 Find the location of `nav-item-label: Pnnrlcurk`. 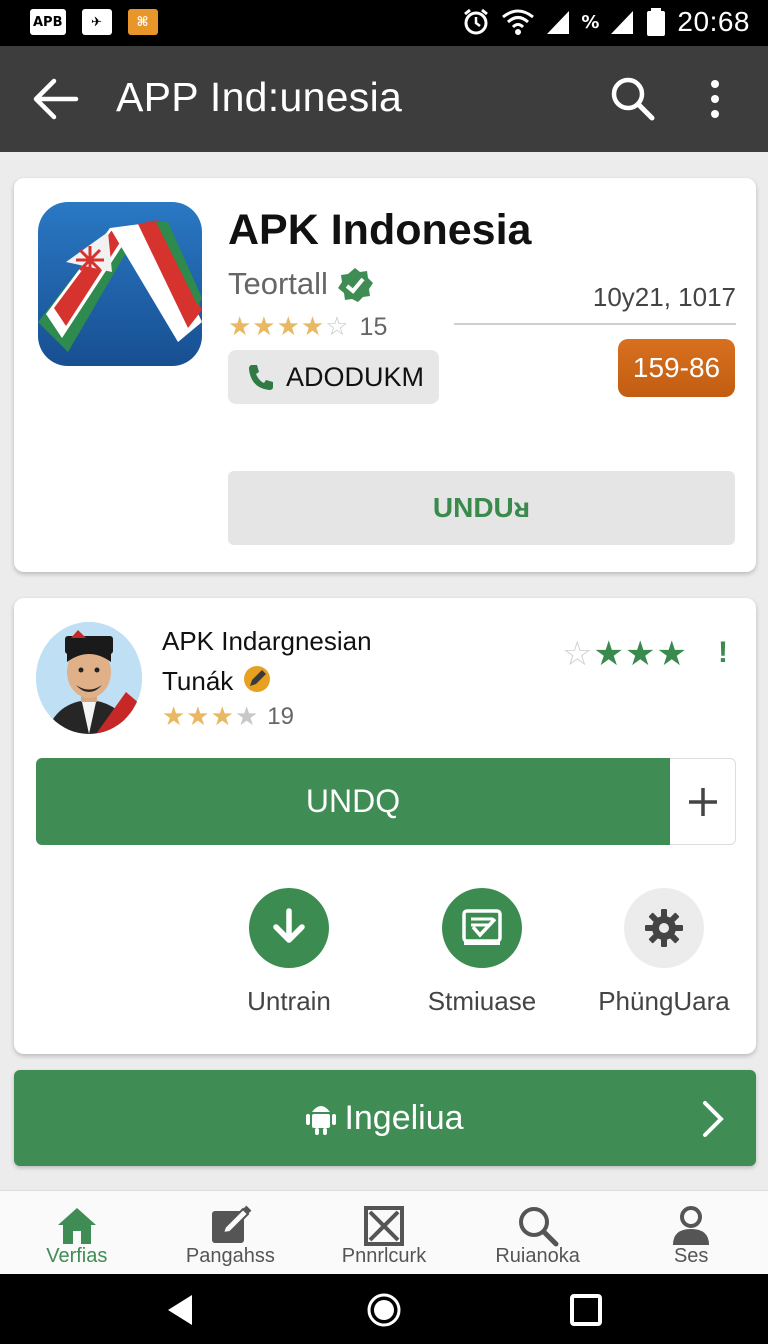

nav-item-label: Pnnrlcurk is located at coordinates (384, 1256).